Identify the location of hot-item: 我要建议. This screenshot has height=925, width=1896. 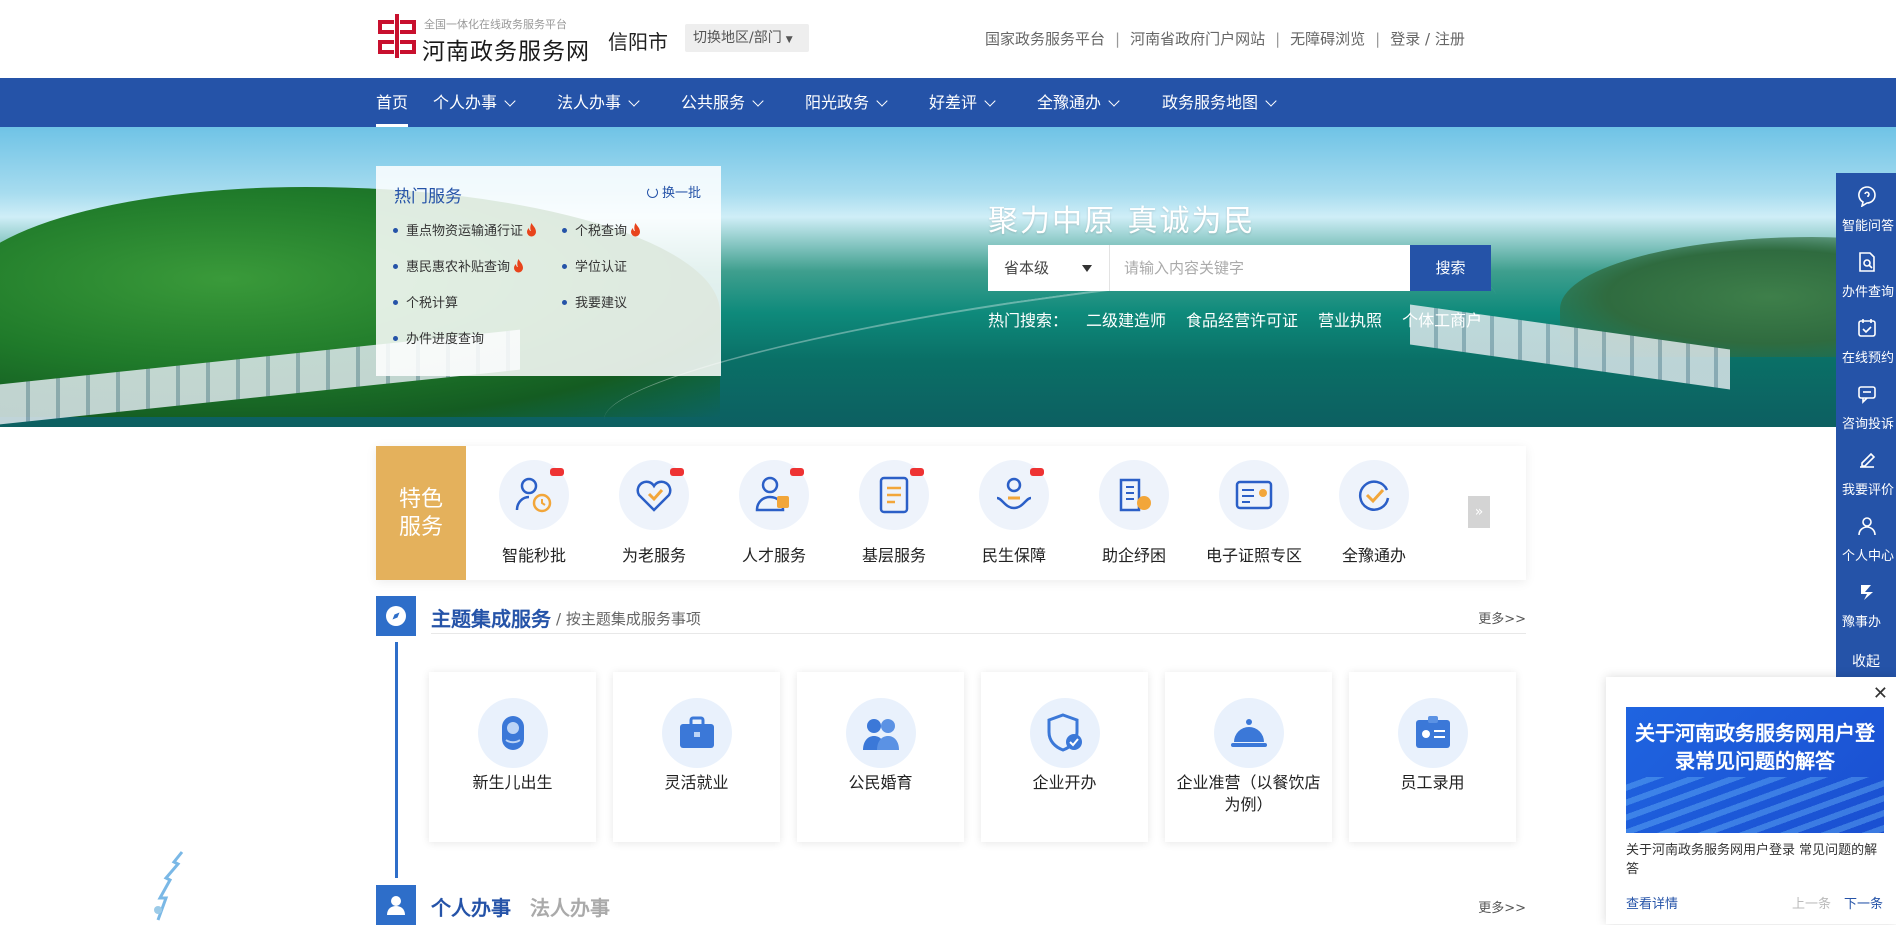
(594, 301).